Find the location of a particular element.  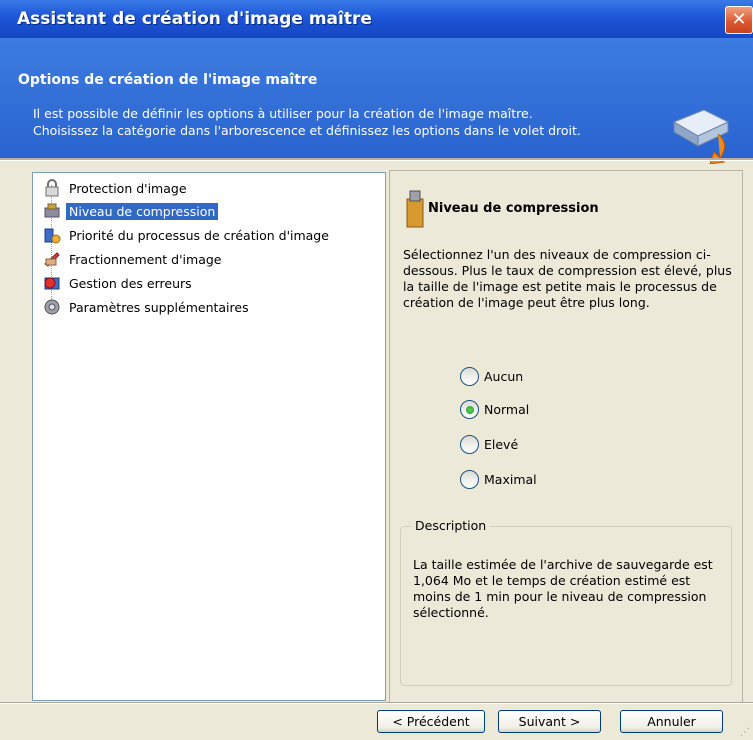

priority-icon is located at coordinates (52, 236).